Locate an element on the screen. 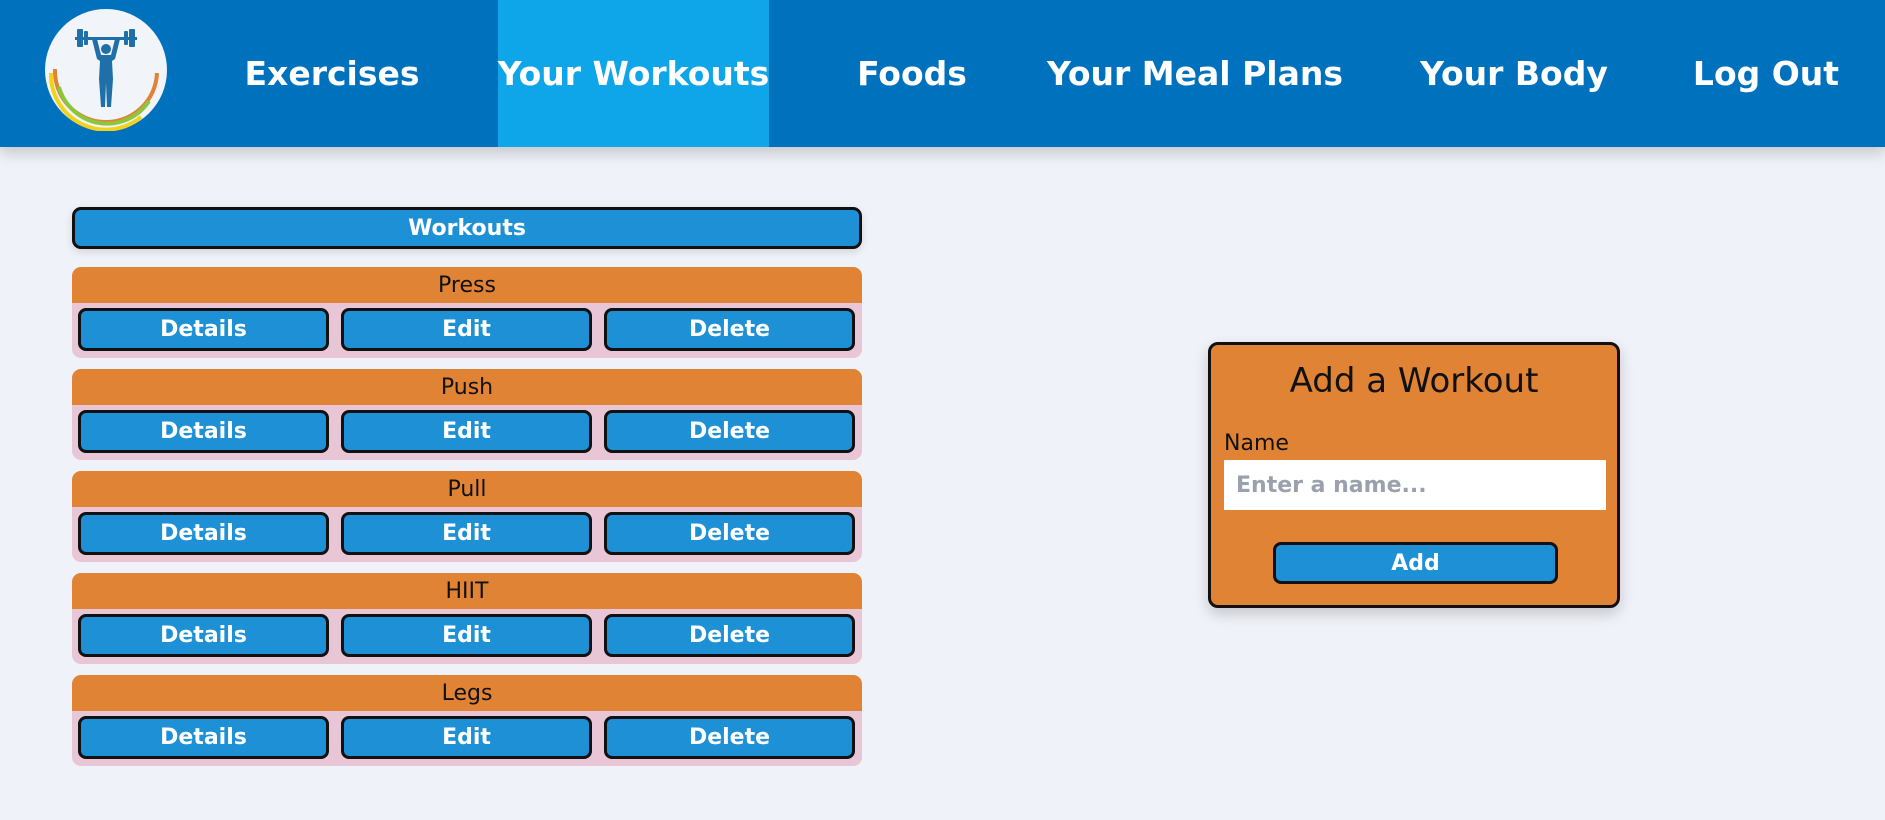  workout-card: Pull Details Edit Delete is located at coordinates (467, 516).